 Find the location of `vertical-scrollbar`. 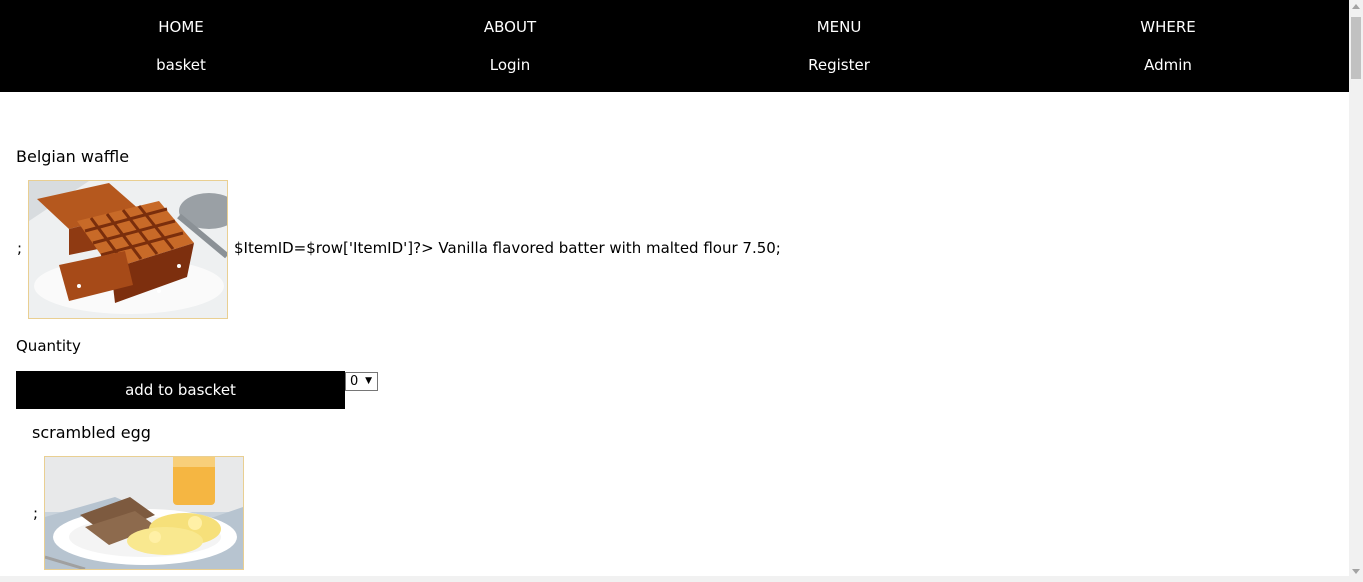

vertical-scrollbar is located at coordinates (1356, 291).